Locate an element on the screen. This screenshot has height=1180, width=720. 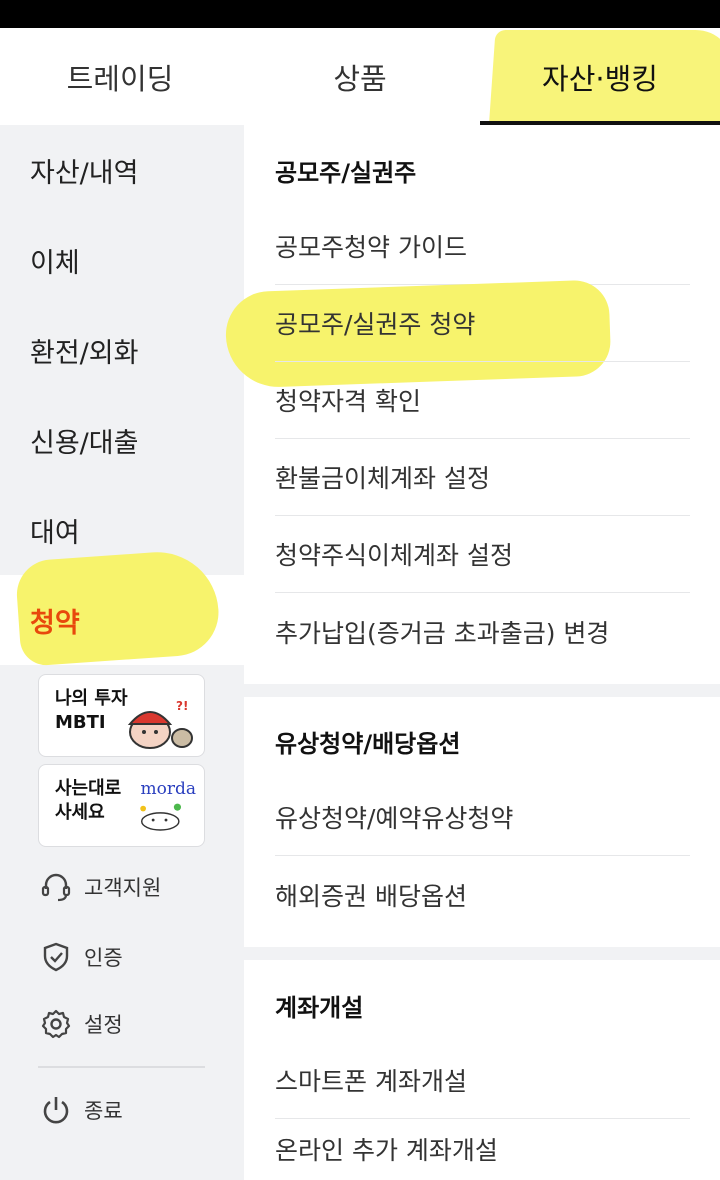
util-label: 종료 is located at coordinates (103, 1111).